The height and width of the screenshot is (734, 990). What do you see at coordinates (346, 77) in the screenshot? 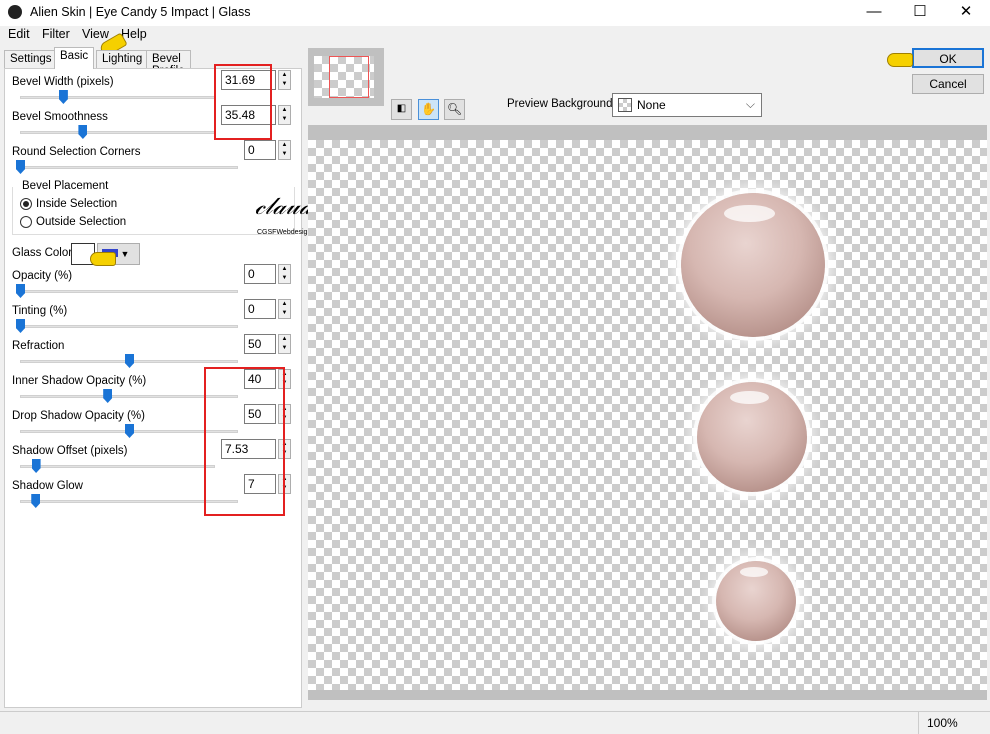
I see `navigator-thumbnail` at bounding box center [346, 77].